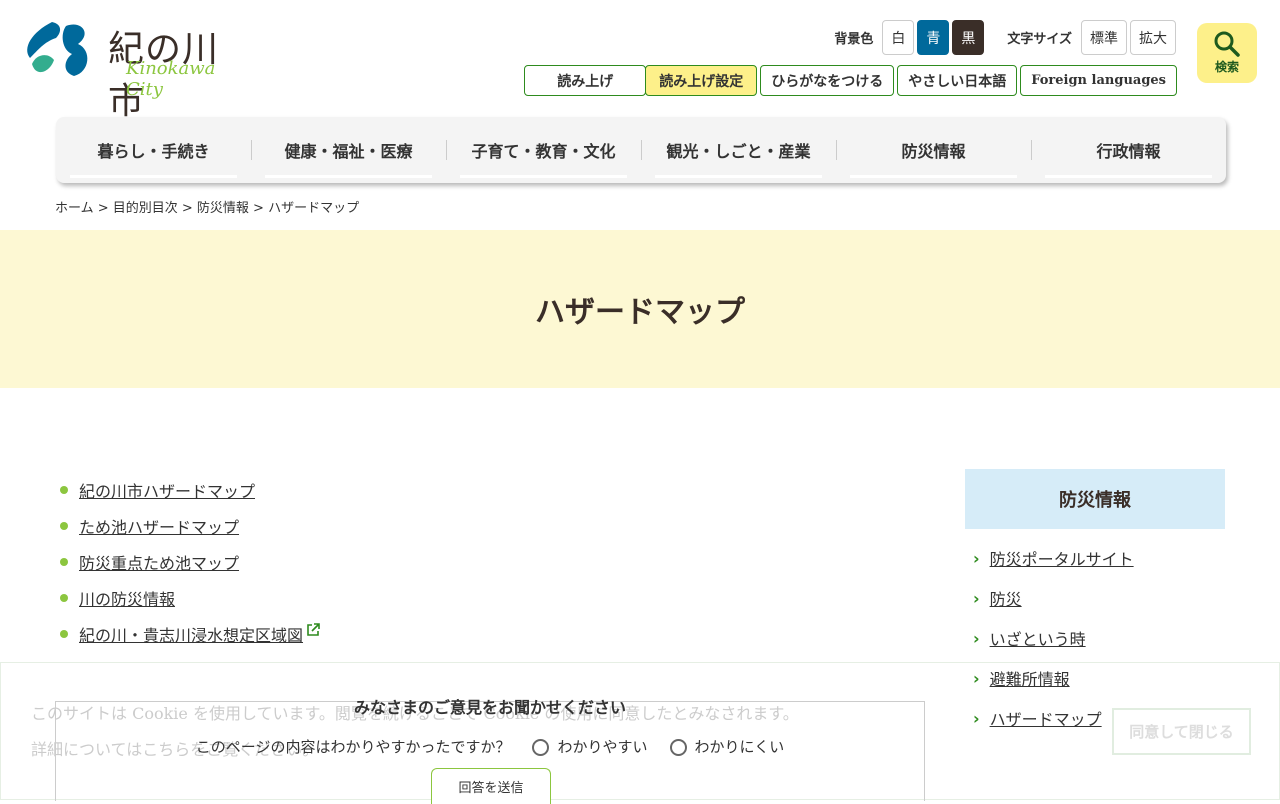 The height and width of the screenshot is (804, 1280). I want to click on bg-color-label: 背景色, so click(854, 39).